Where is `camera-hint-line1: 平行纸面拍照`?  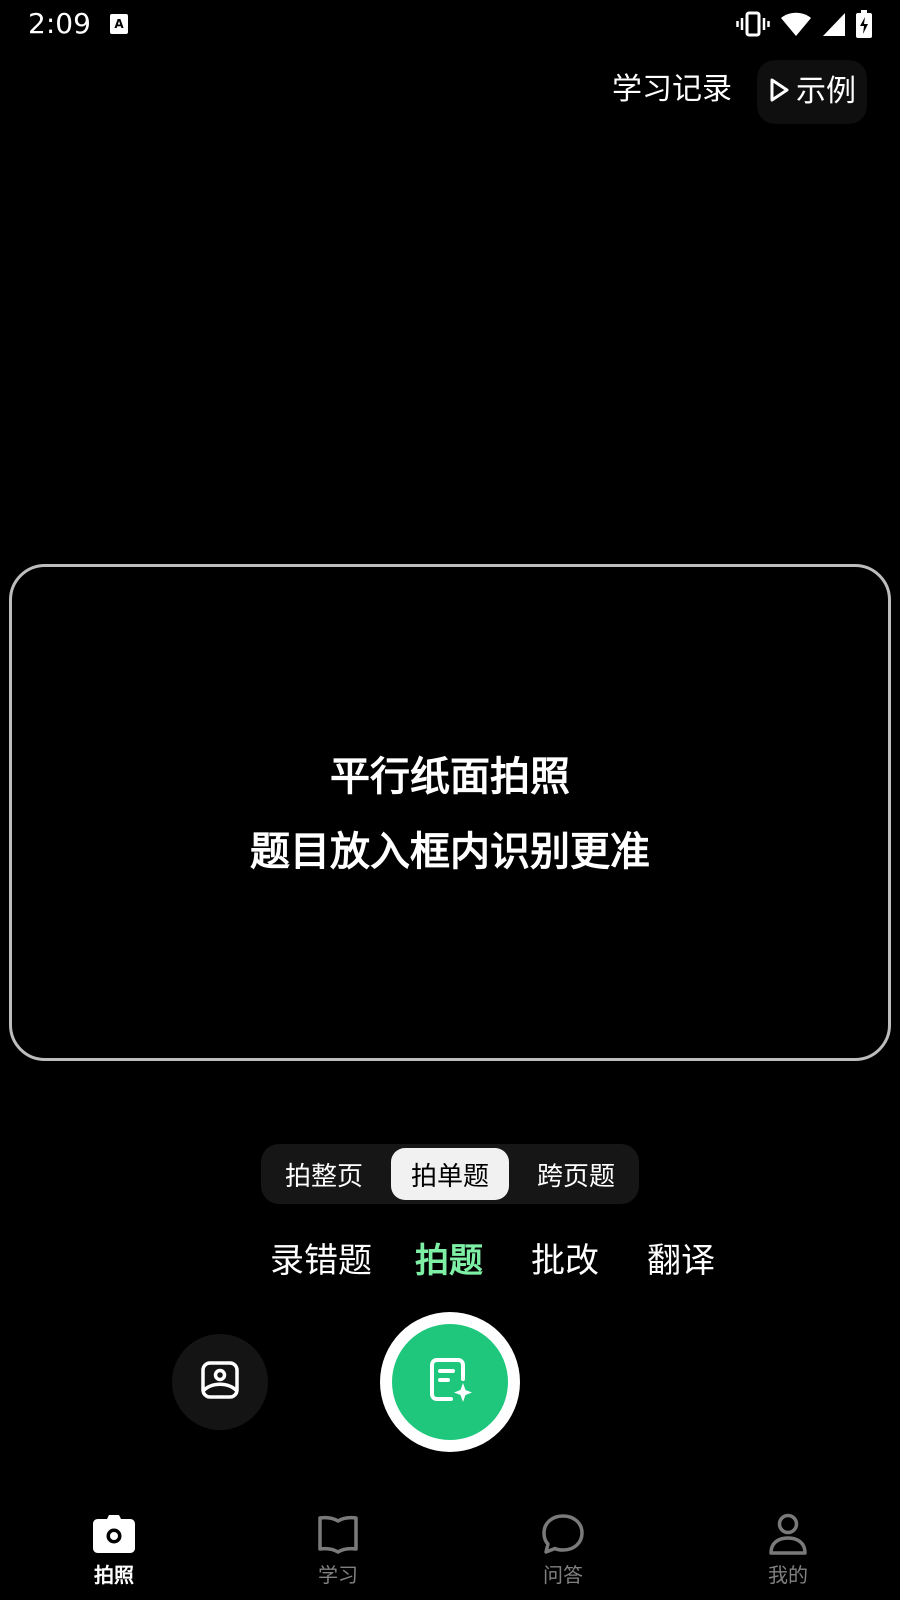
camera-hint-line1: 平行纸面拍照 is located at coordinates (450, 777).